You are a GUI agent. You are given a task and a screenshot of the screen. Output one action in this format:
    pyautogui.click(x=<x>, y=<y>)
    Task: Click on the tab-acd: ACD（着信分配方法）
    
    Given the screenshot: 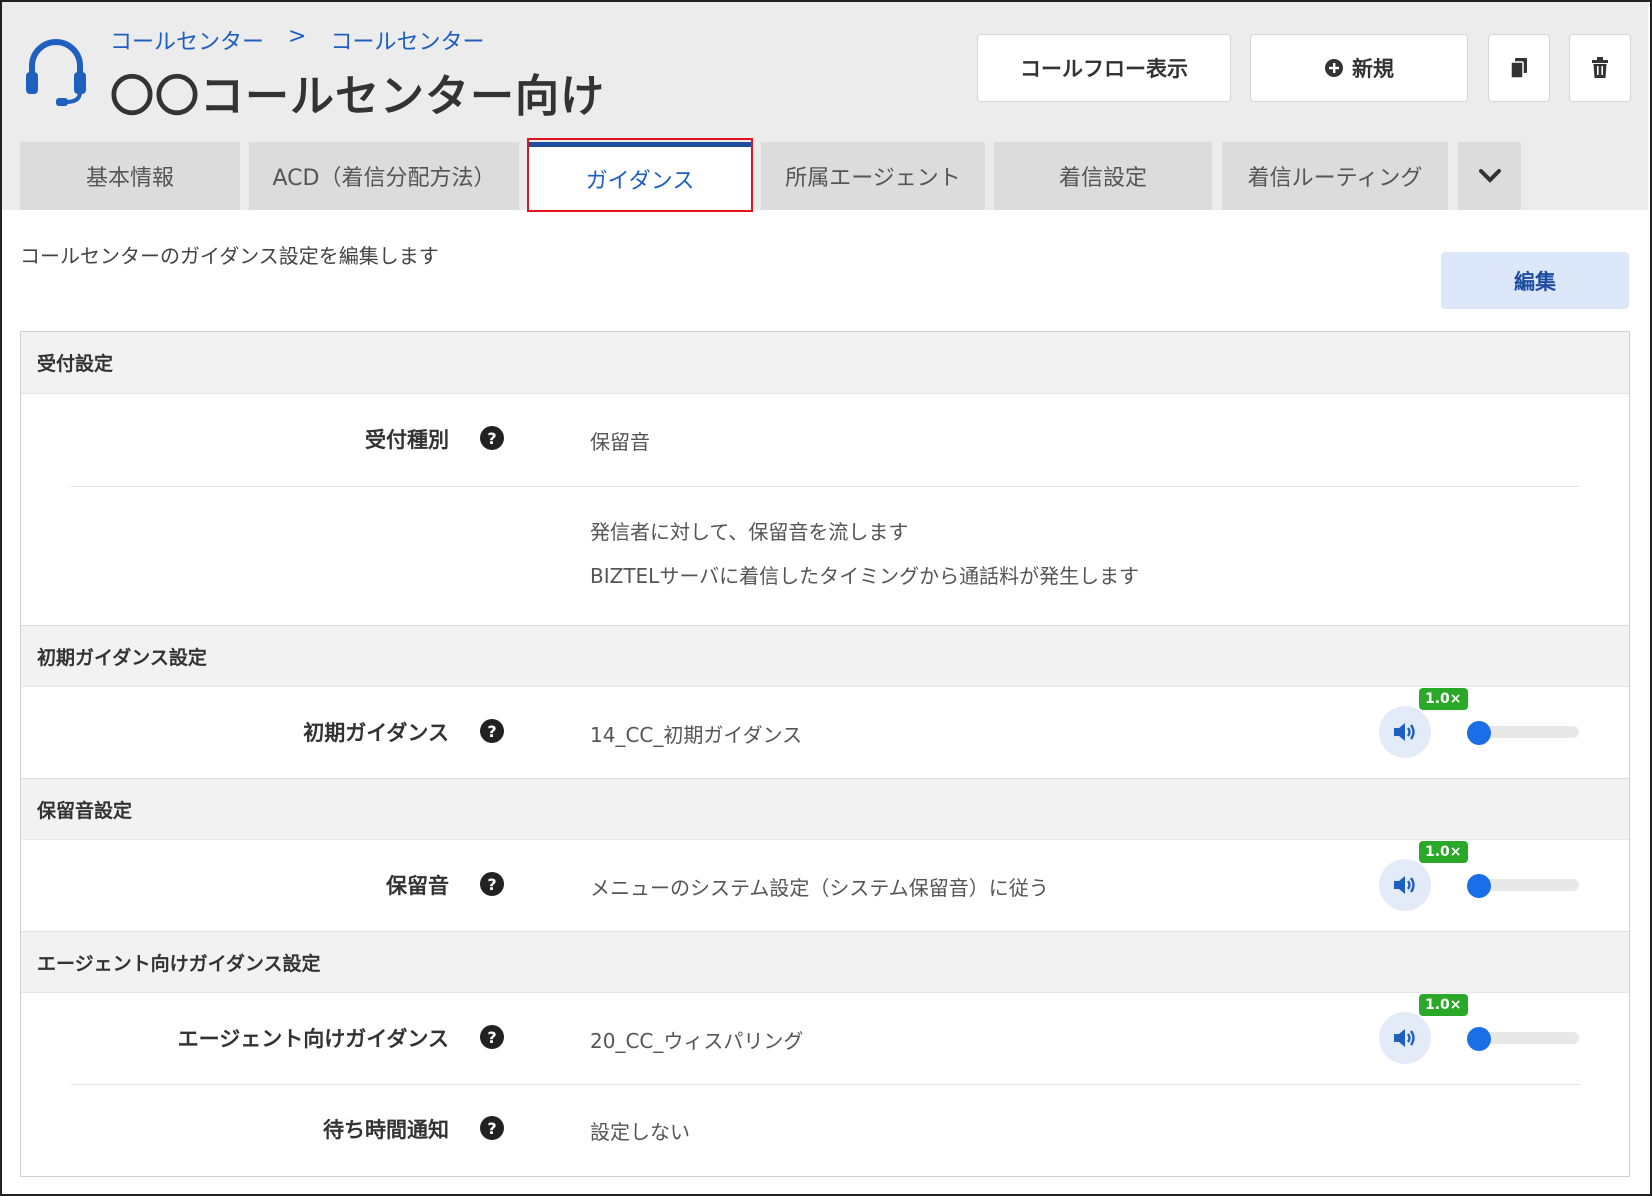 What is the action you would take?
    pyautogui.click(x=384, y=176)
    